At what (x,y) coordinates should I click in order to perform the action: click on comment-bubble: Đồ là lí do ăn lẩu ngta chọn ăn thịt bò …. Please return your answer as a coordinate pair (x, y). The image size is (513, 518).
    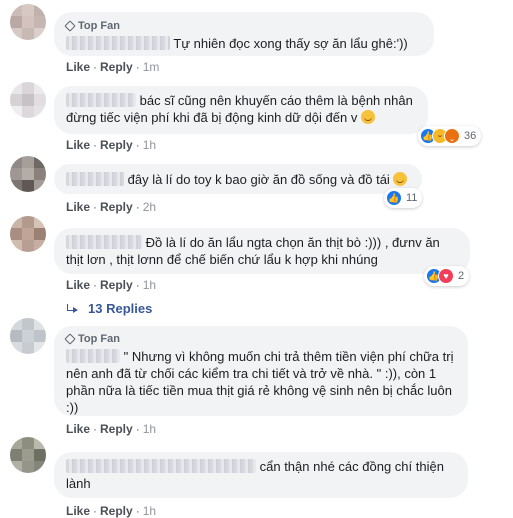
    Looking at the image, I should click on (262, 251).